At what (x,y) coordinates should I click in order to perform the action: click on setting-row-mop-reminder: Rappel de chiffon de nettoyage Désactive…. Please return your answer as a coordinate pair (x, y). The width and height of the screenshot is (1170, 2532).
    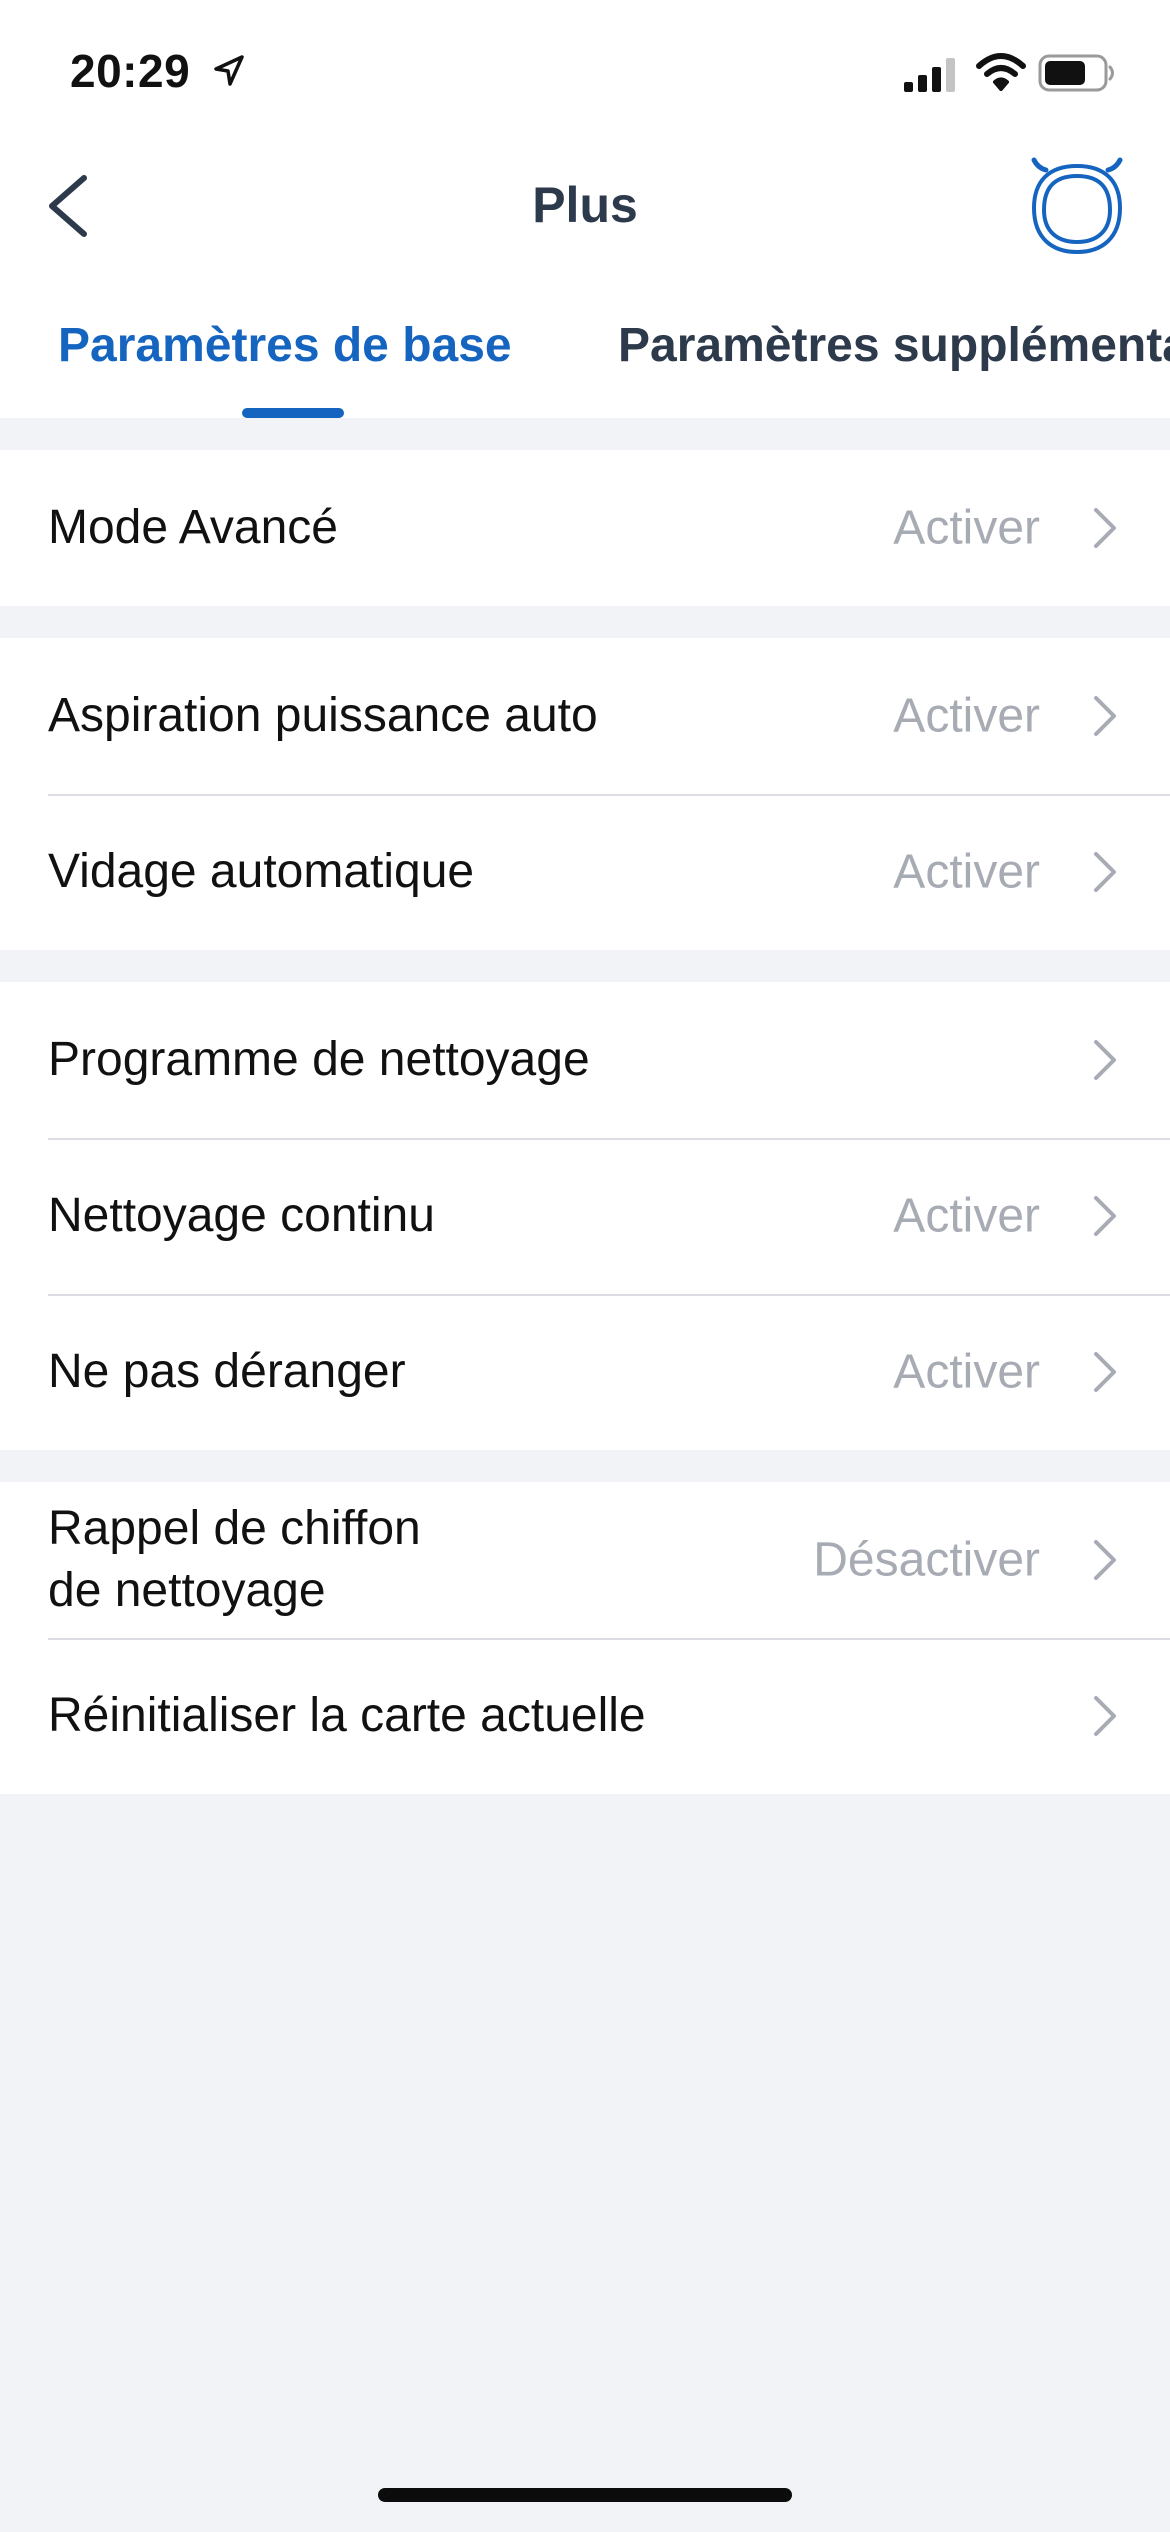
    Looking at the image, I should click on (585, 1560).